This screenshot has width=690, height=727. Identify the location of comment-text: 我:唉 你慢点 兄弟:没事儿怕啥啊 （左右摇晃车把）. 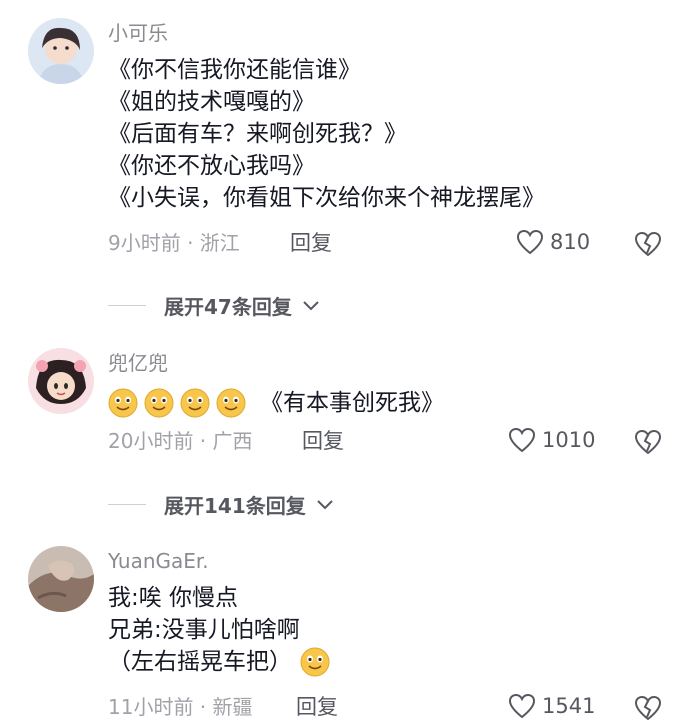
(222, 630).